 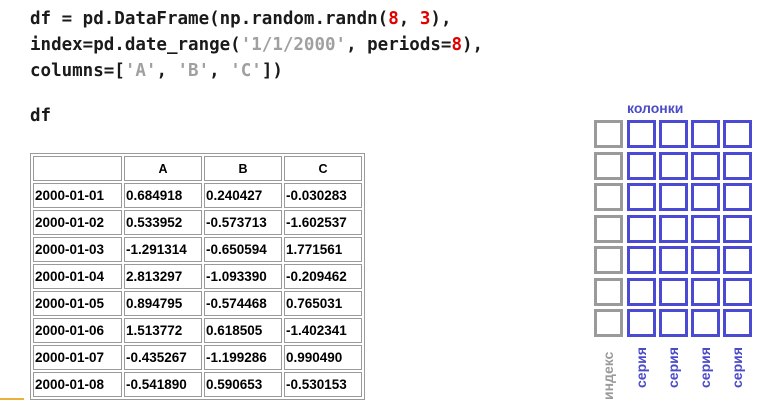 What do you see at coordinates (323, 195) in the screenshot?
I see `value-cell: -0.030283` at bounding box center [323, 195].